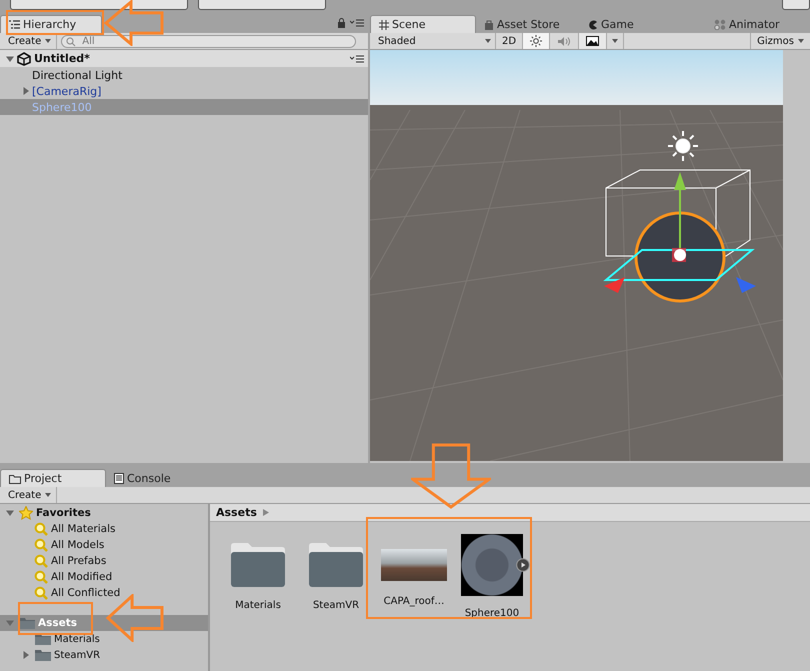  I want to click on favorite-item: All Materials, so click(83, 529).